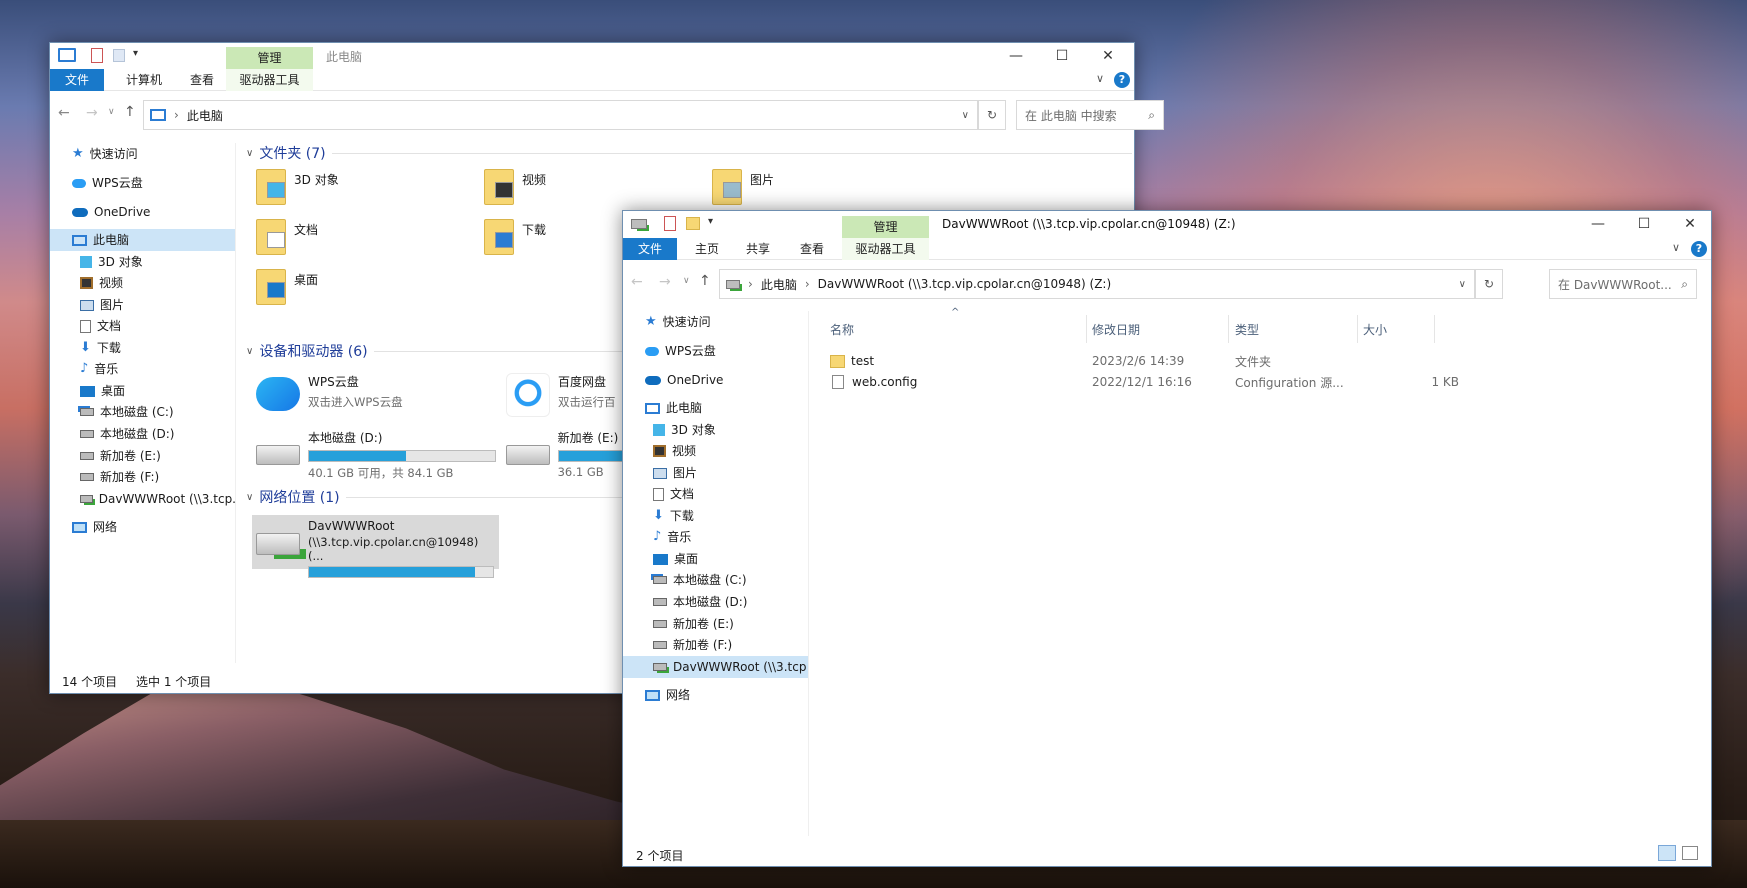 The image size is (1747, 888). What do you see at coordinates (1667, 853) in the screenshot?
I see `details-view-icon` at bounding box center [1667, 853].